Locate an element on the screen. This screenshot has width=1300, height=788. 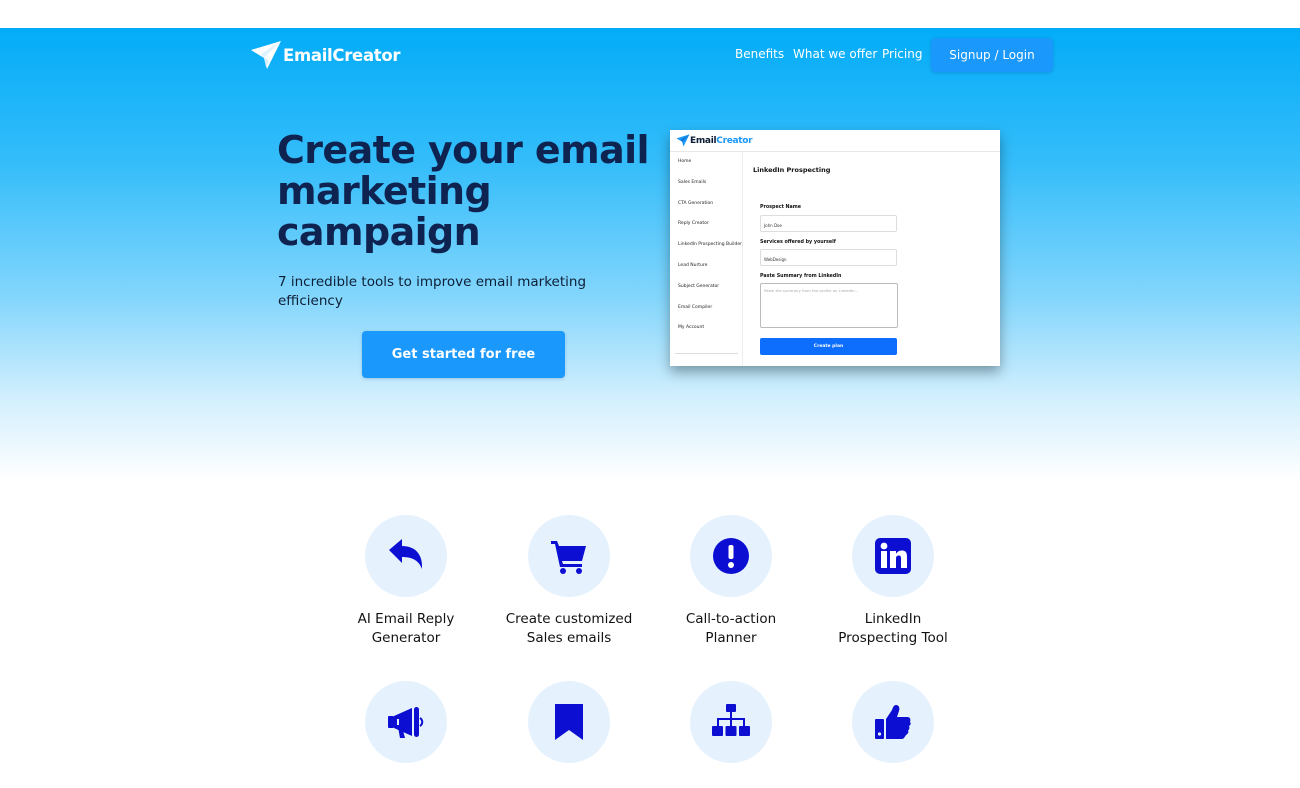
preview-sidebar-item: Lead Nurture is located at coordinates (693, 265).